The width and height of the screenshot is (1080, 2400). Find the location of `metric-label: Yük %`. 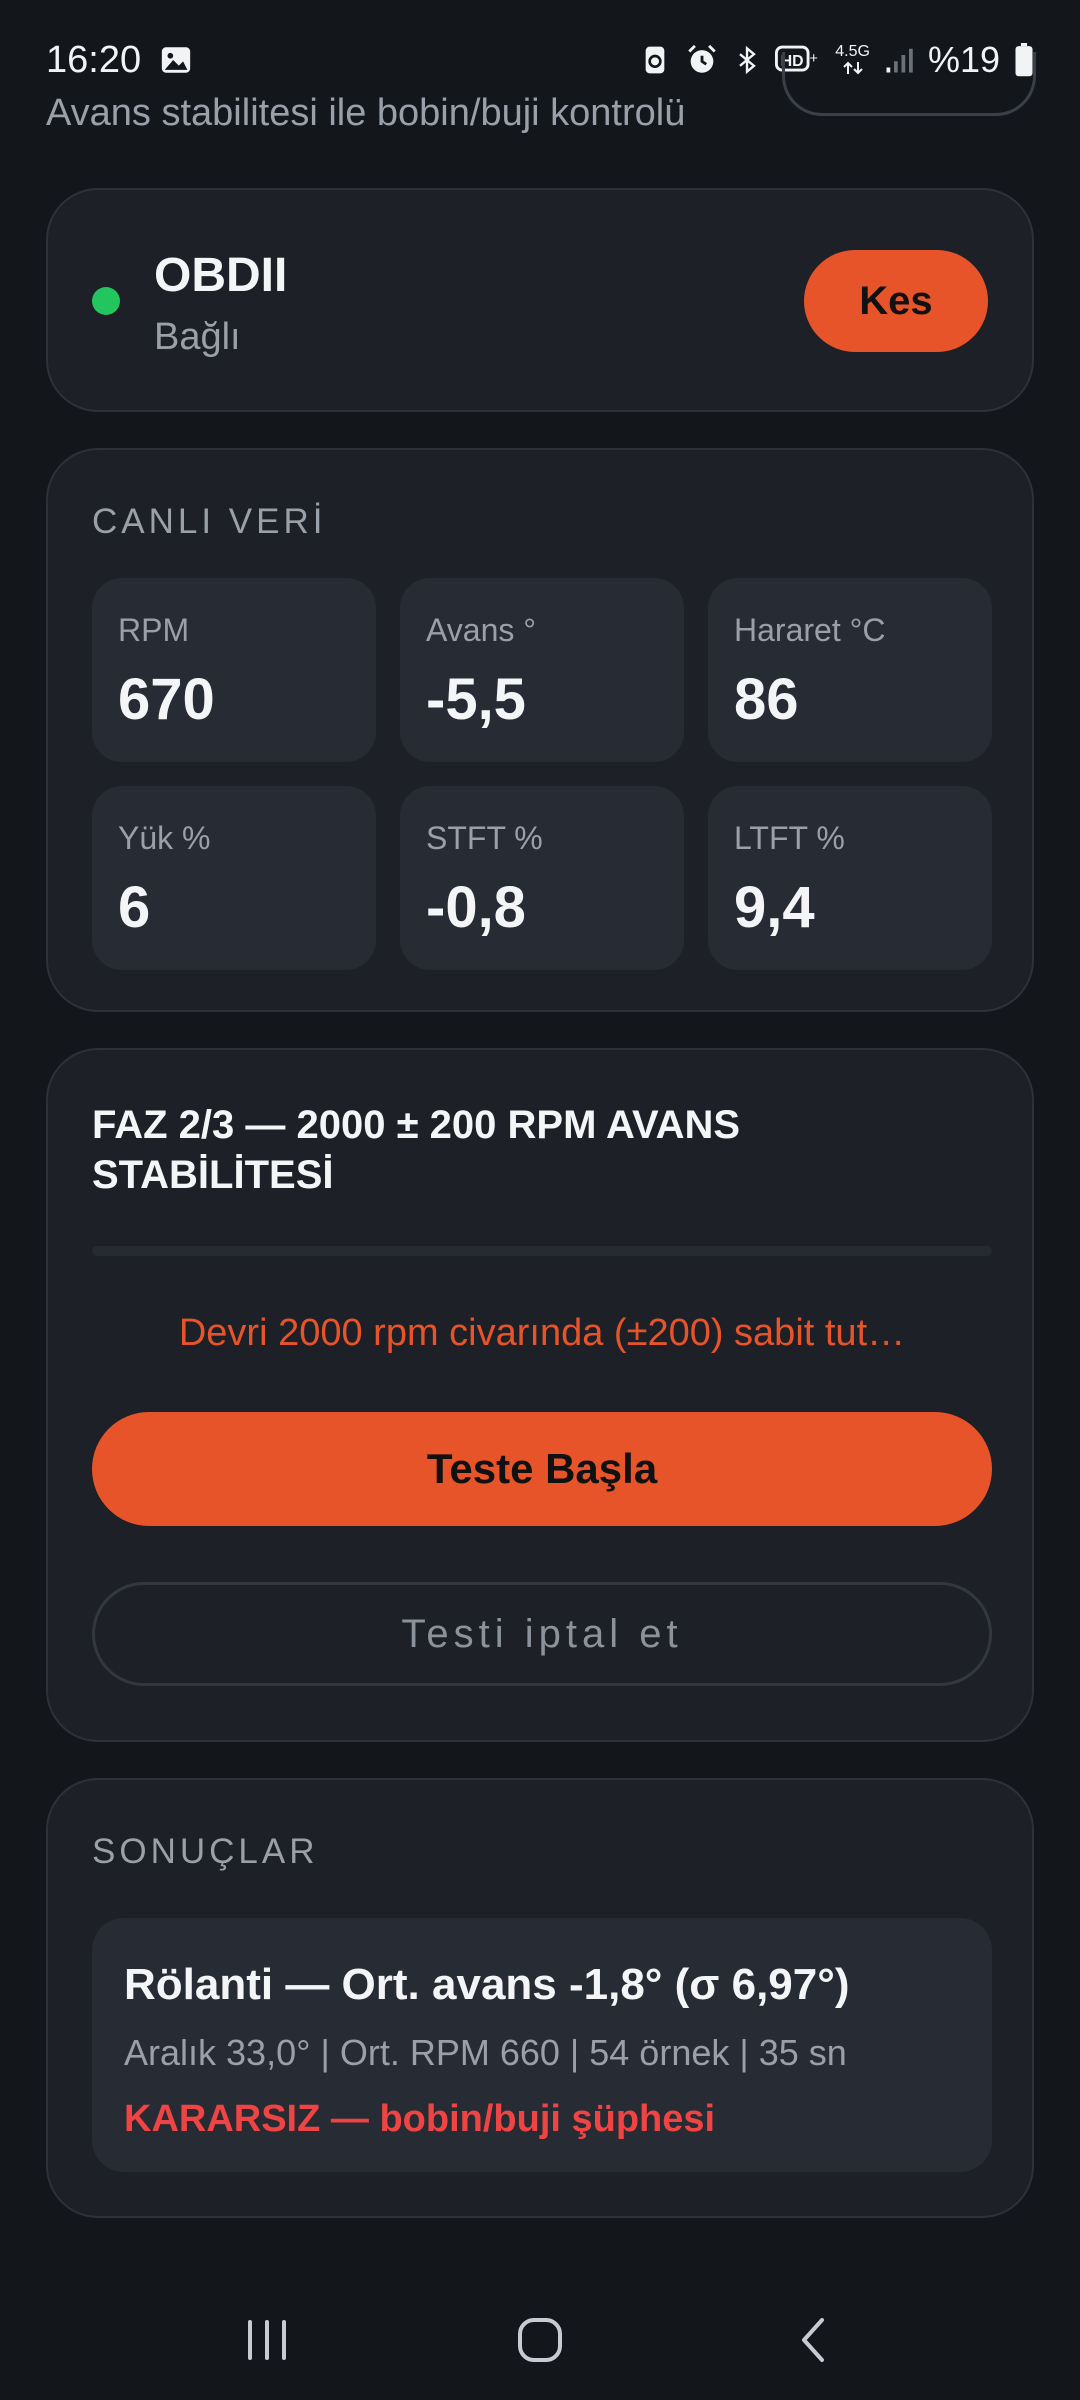

metric-label: Yük % is located at coordinates (164, 838).